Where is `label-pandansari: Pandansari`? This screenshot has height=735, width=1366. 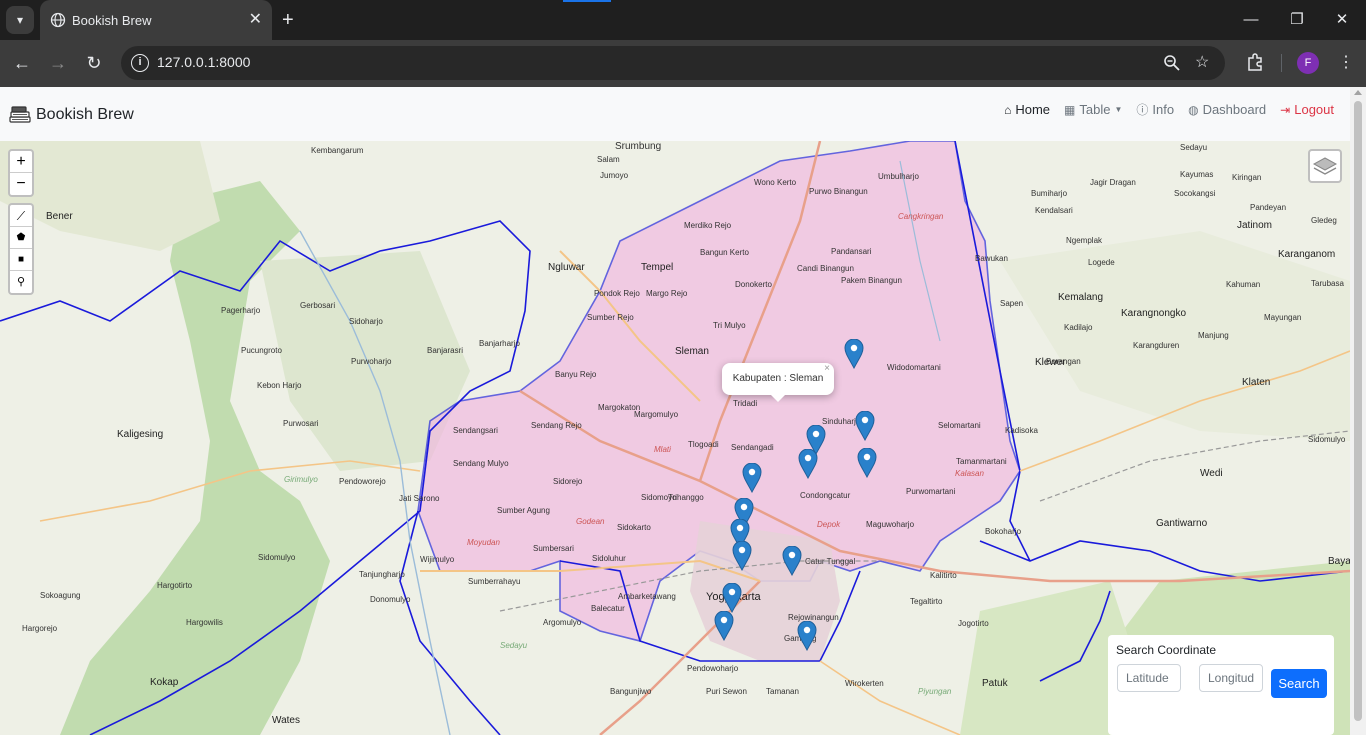 label-pandansari: Pandansari is located at coordinates (851, 251).